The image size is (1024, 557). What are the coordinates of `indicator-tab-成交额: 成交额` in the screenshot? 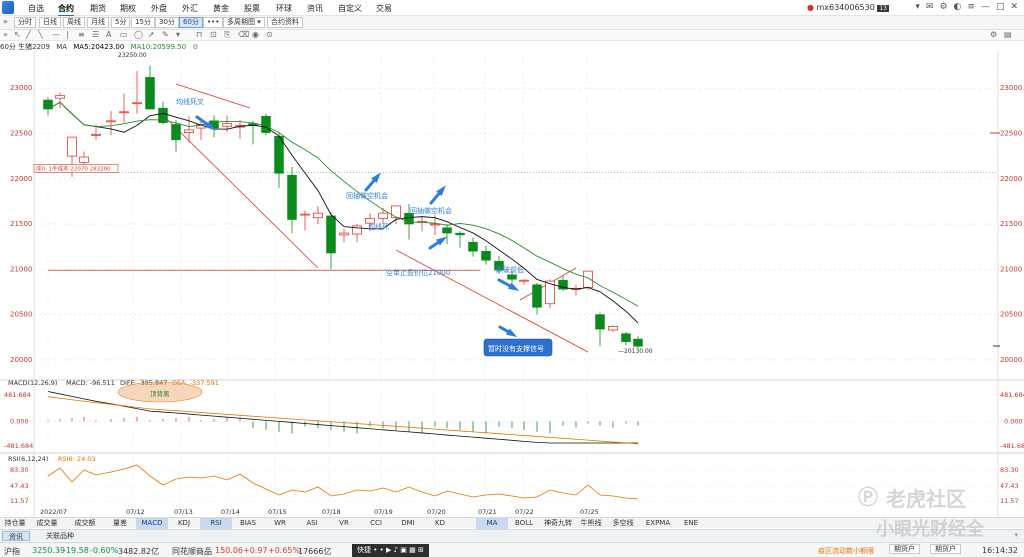 It's located at (85, 523).